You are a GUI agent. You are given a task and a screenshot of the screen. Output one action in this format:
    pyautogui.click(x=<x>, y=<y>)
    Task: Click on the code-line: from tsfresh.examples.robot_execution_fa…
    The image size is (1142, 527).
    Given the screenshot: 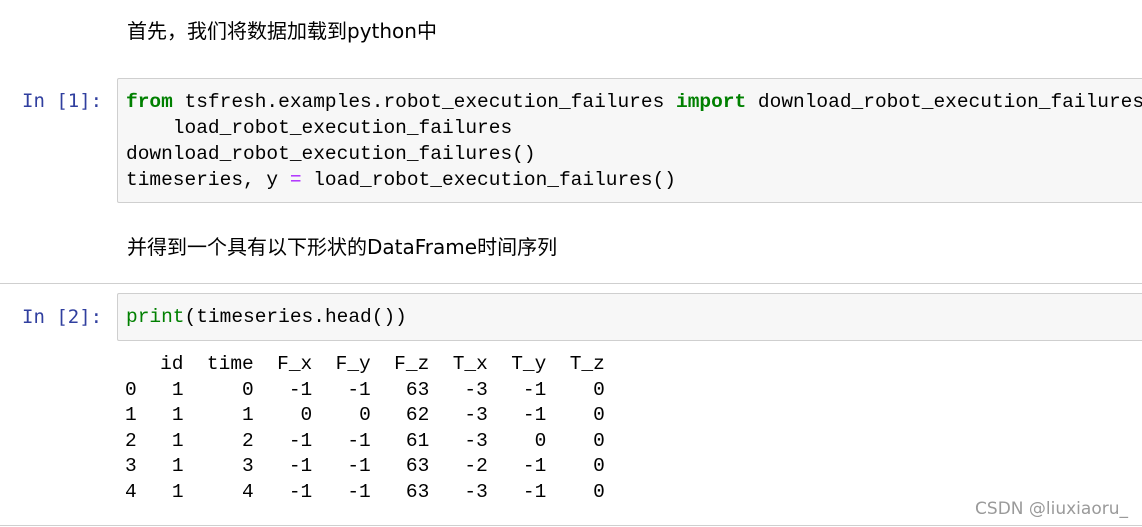 What is the action you would take?
    pyautogui.click(x=634, y=102)
    